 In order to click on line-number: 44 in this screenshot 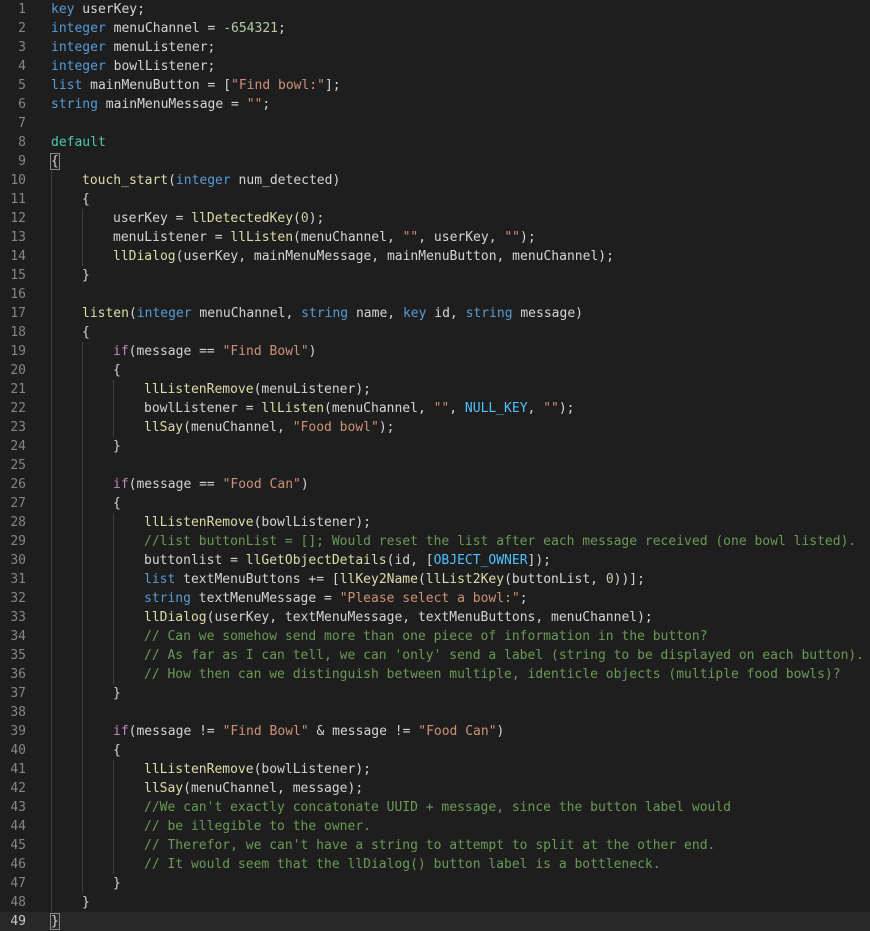, I will do `click(18, 826)`.